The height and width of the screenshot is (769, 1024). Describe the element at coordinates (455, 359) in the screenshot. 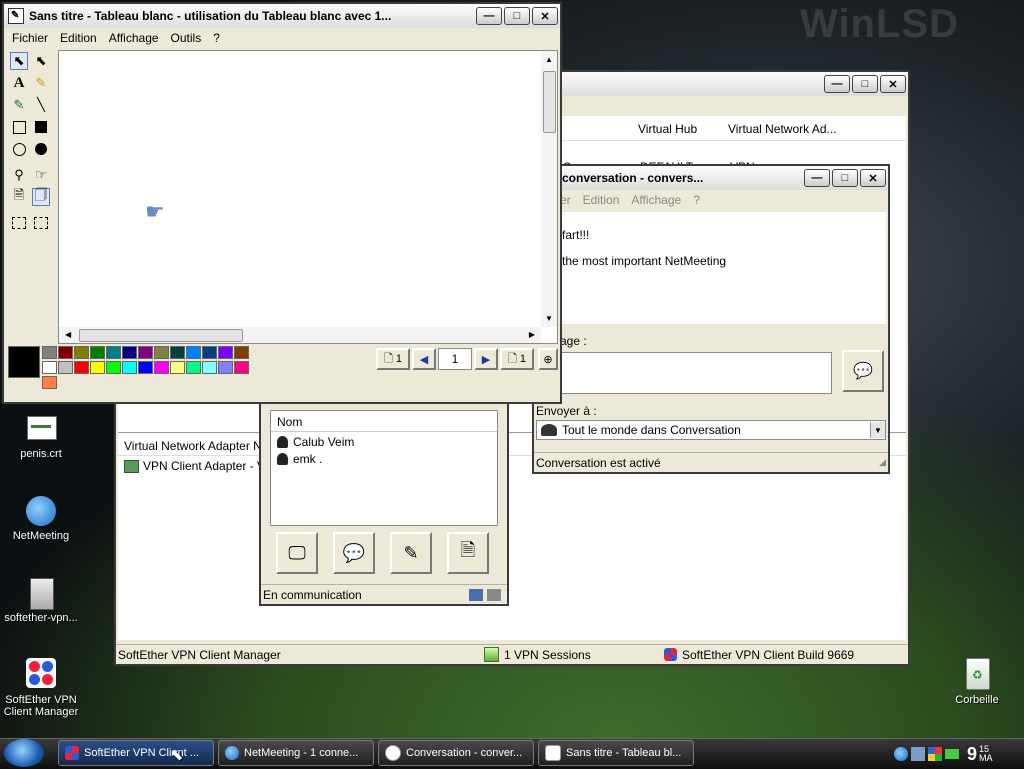

I see `page-number-input: 1` at that location.